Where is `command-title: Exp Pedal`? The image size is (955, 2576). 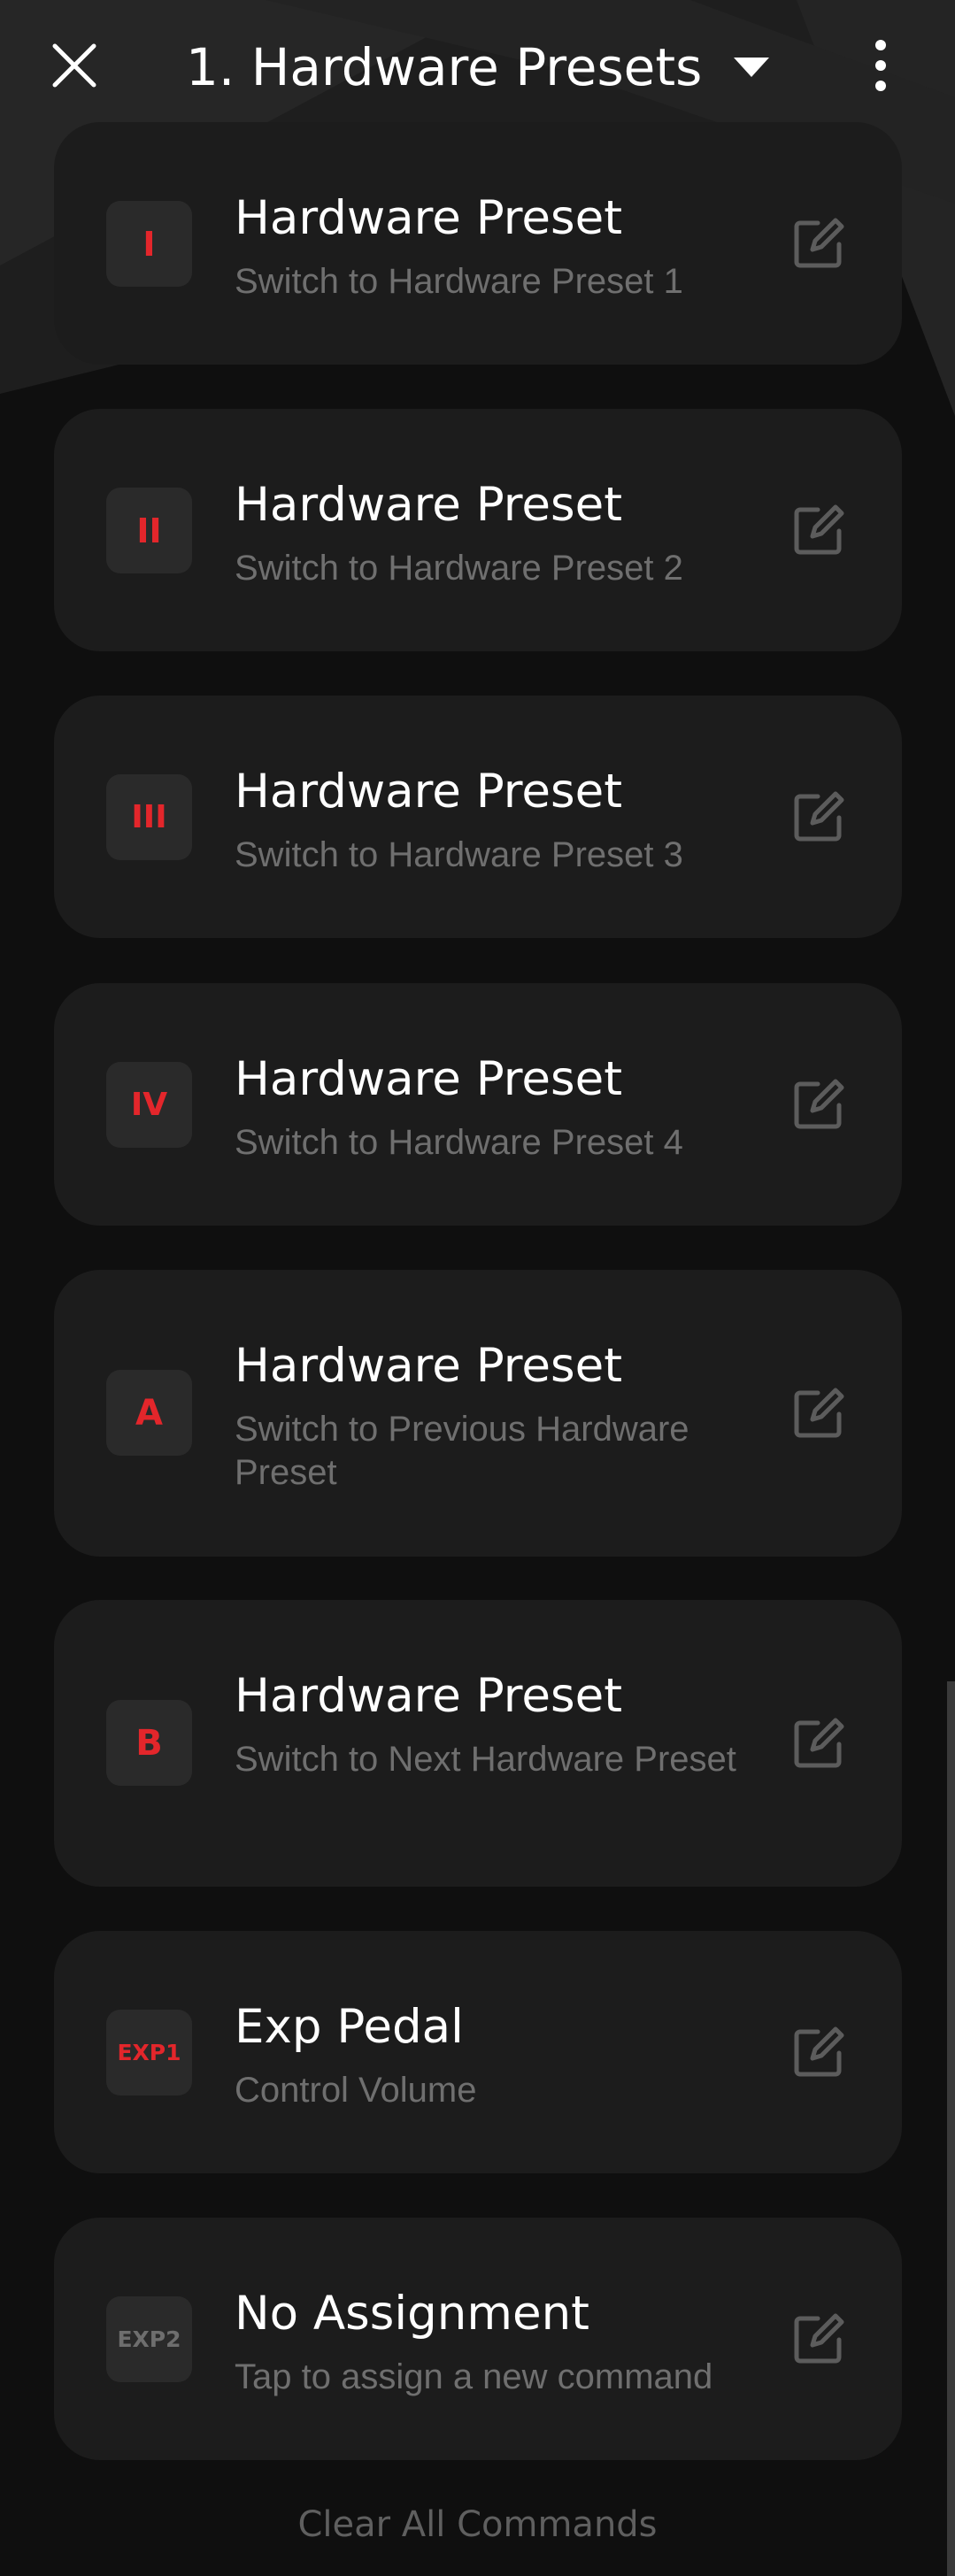 command-title: Exp Pedal is located at coordinates (349, 2027).